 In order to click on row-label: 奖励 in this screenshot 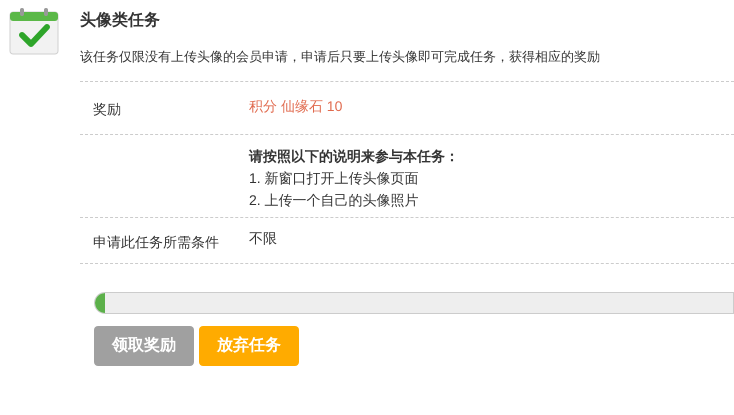, I will do `click(107, 109)`.